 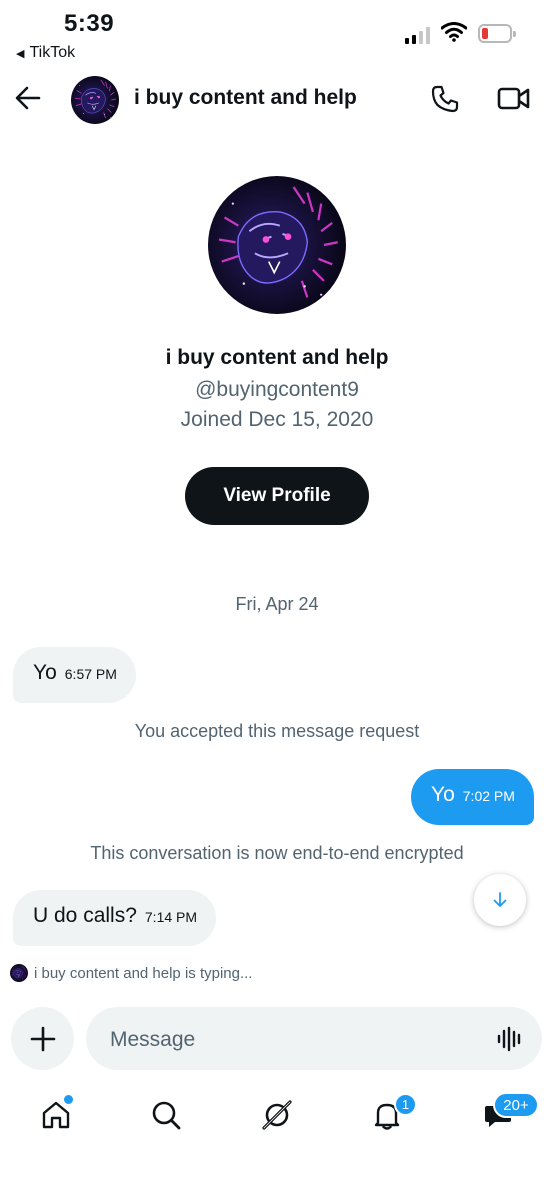 I want to click on typing-avatar, so click(x=19, y=973).